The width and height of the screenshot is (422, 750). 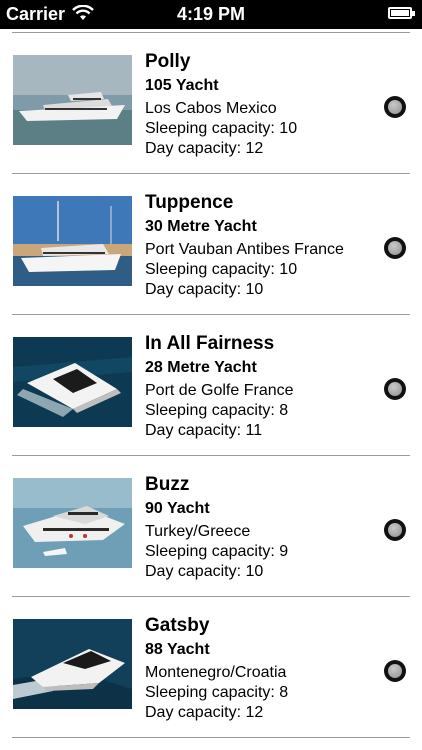 I want to click on row-divider, so click(x=211, y=737).